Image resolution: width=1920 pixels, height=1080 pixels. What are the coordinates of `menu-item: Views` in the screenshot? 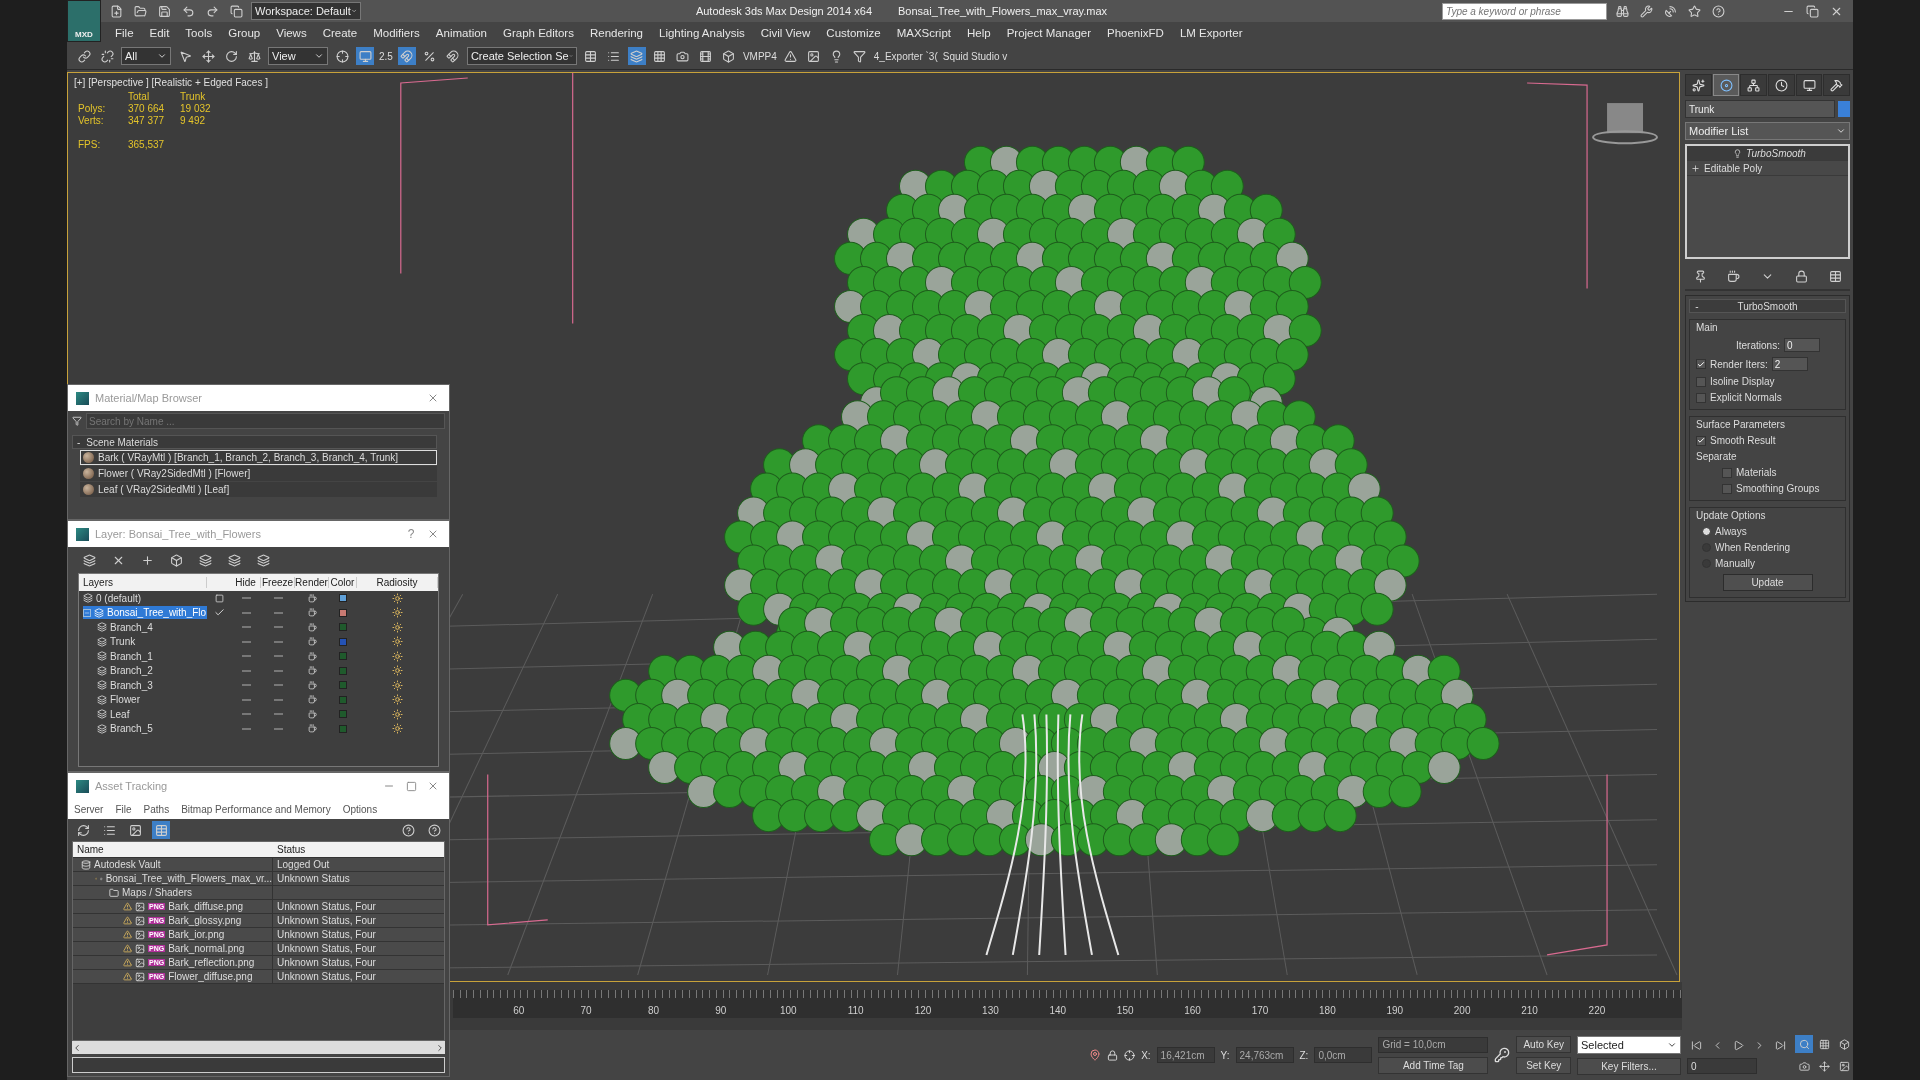 It's located at (291, 32).